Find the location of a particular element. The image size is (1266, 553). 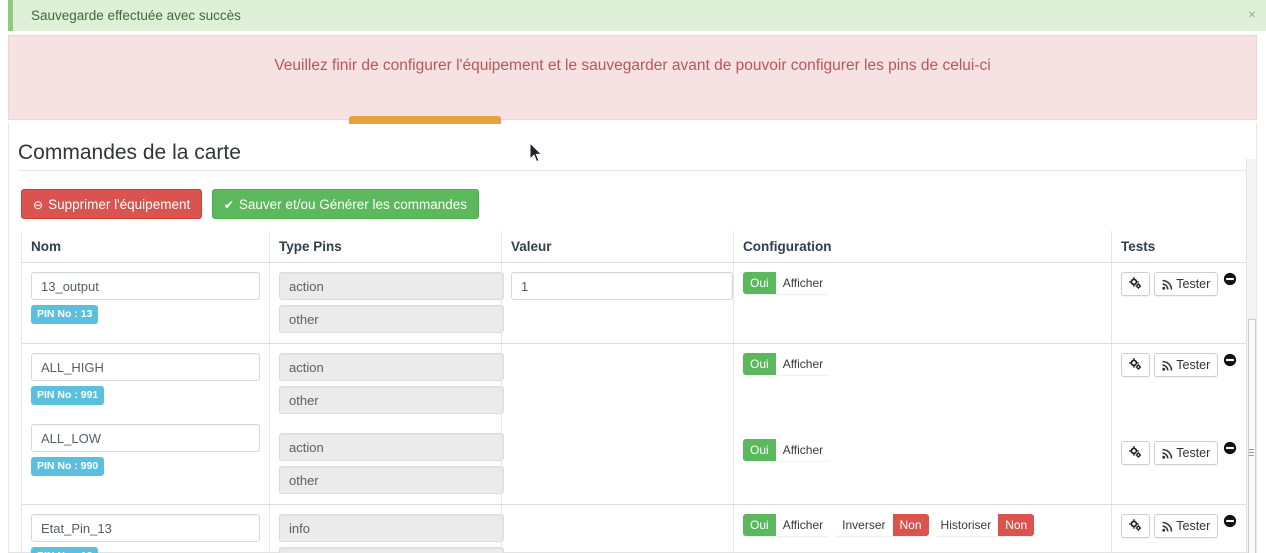

scrollbar-thumb is located at coordinates (1252, 436).